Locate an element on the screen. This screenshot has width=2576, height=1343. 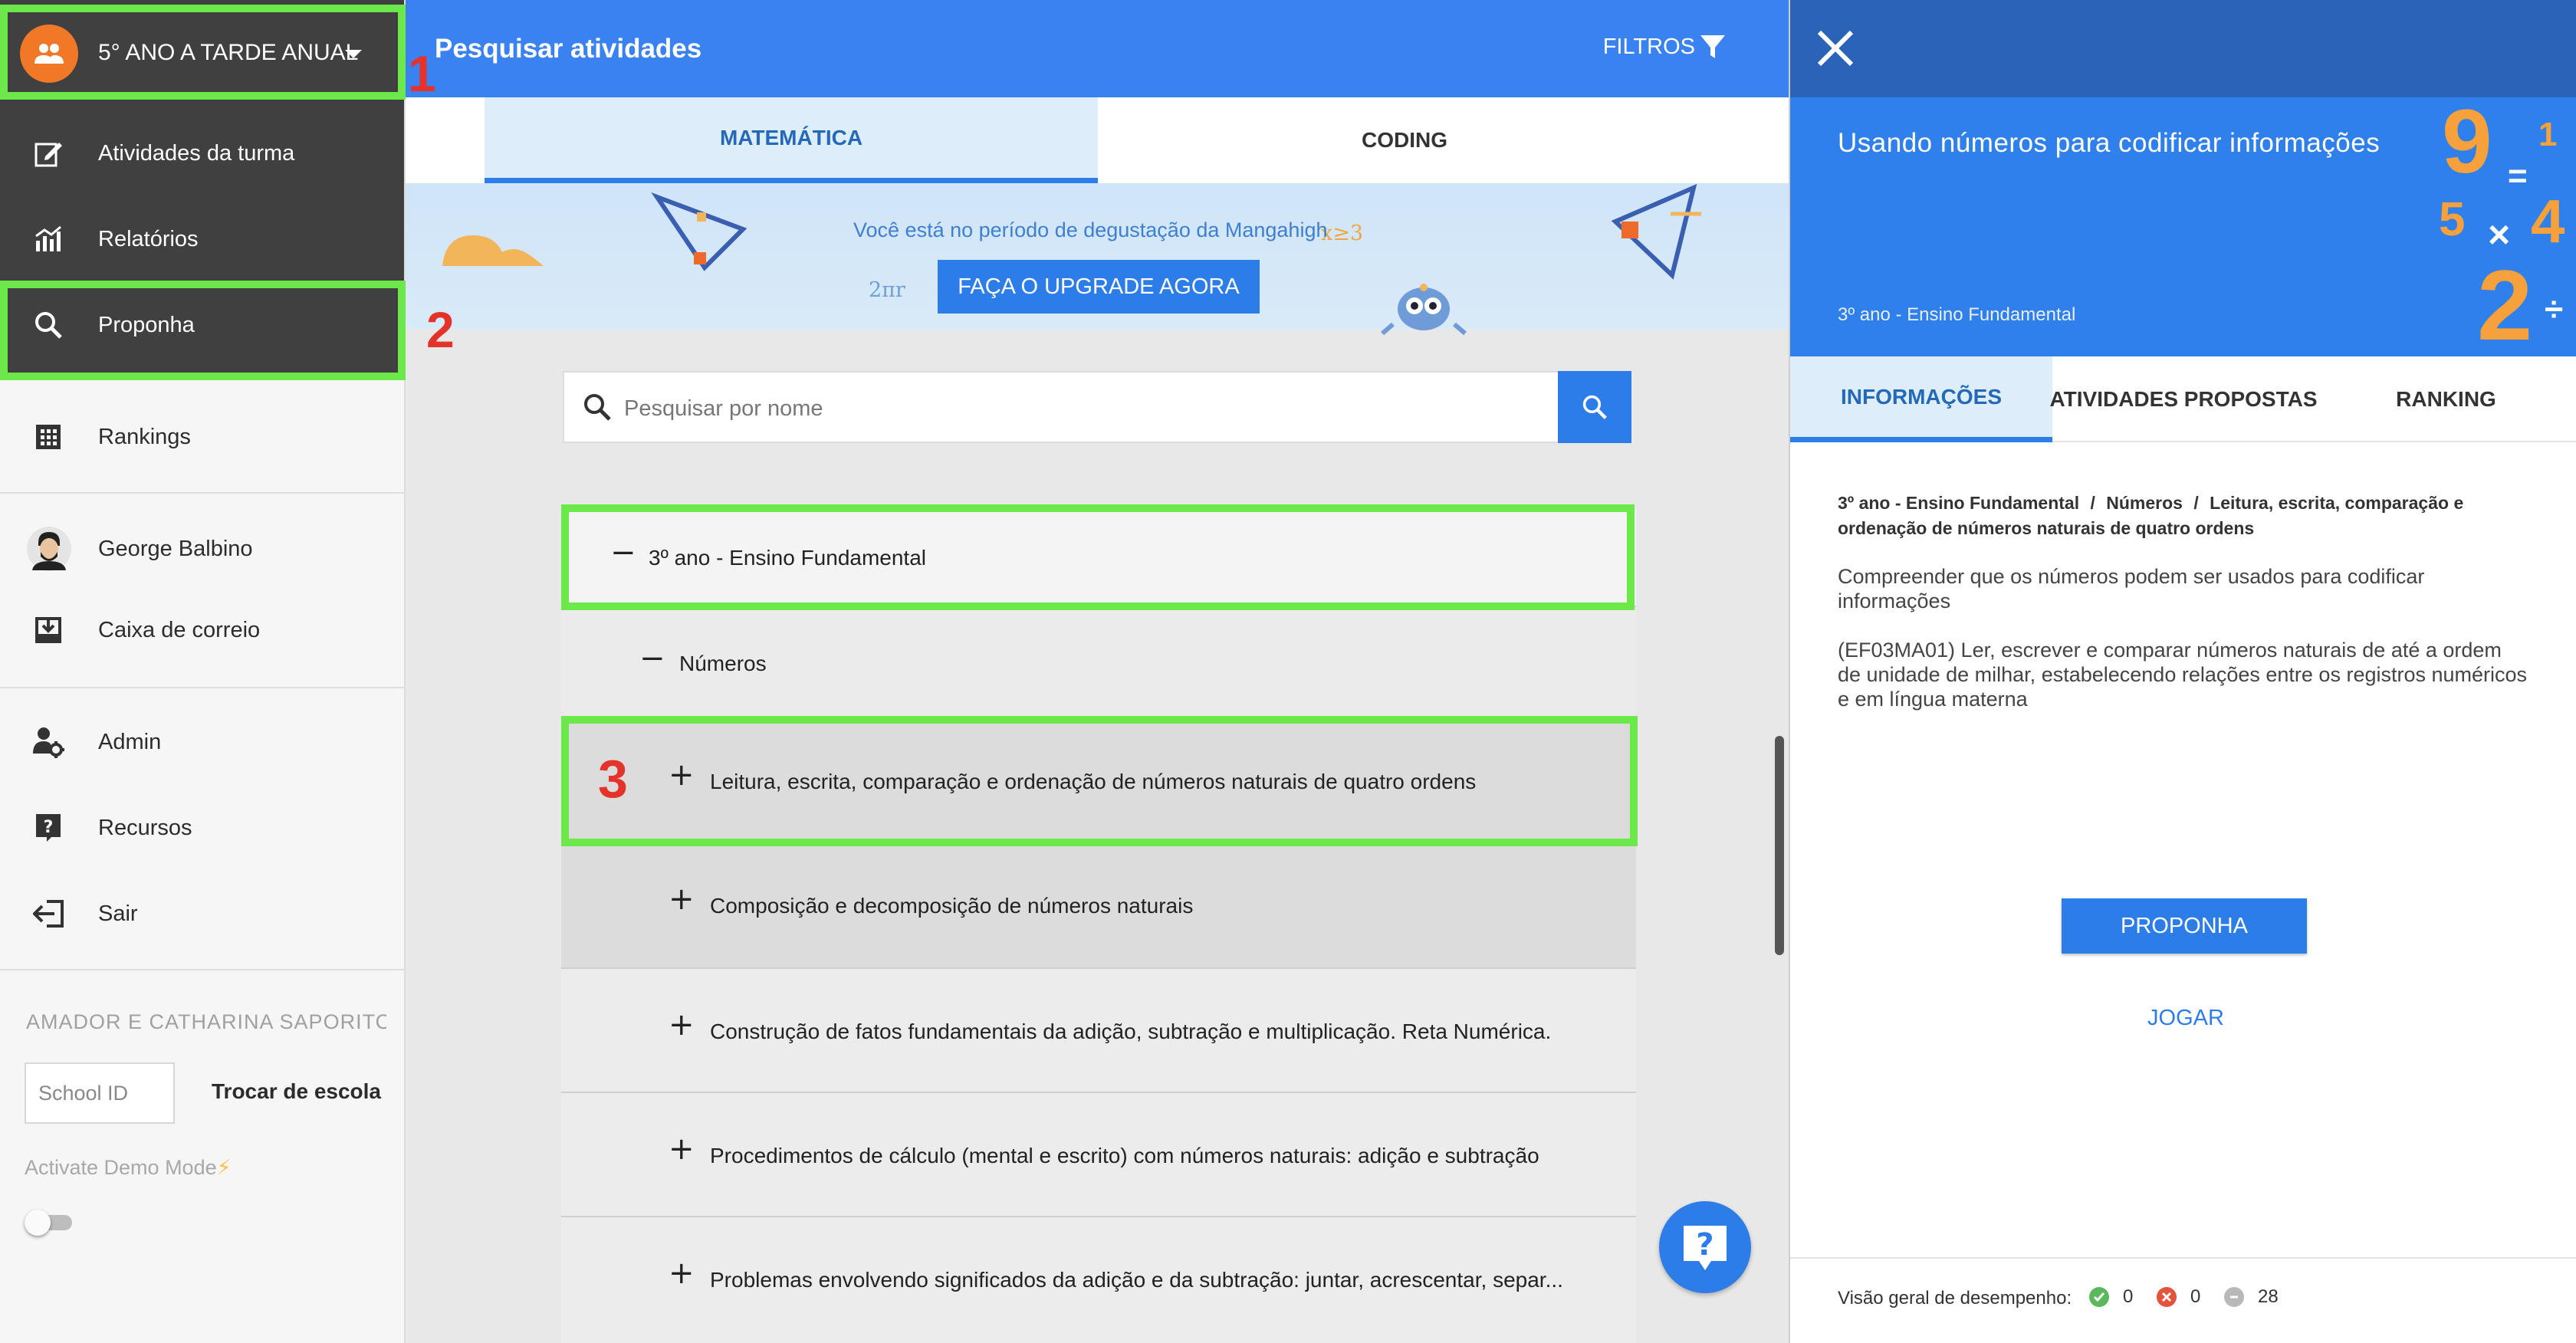
breadcrumb-item: 3º ano - Ensino Fundamental is located at coordinates (1959, 503).